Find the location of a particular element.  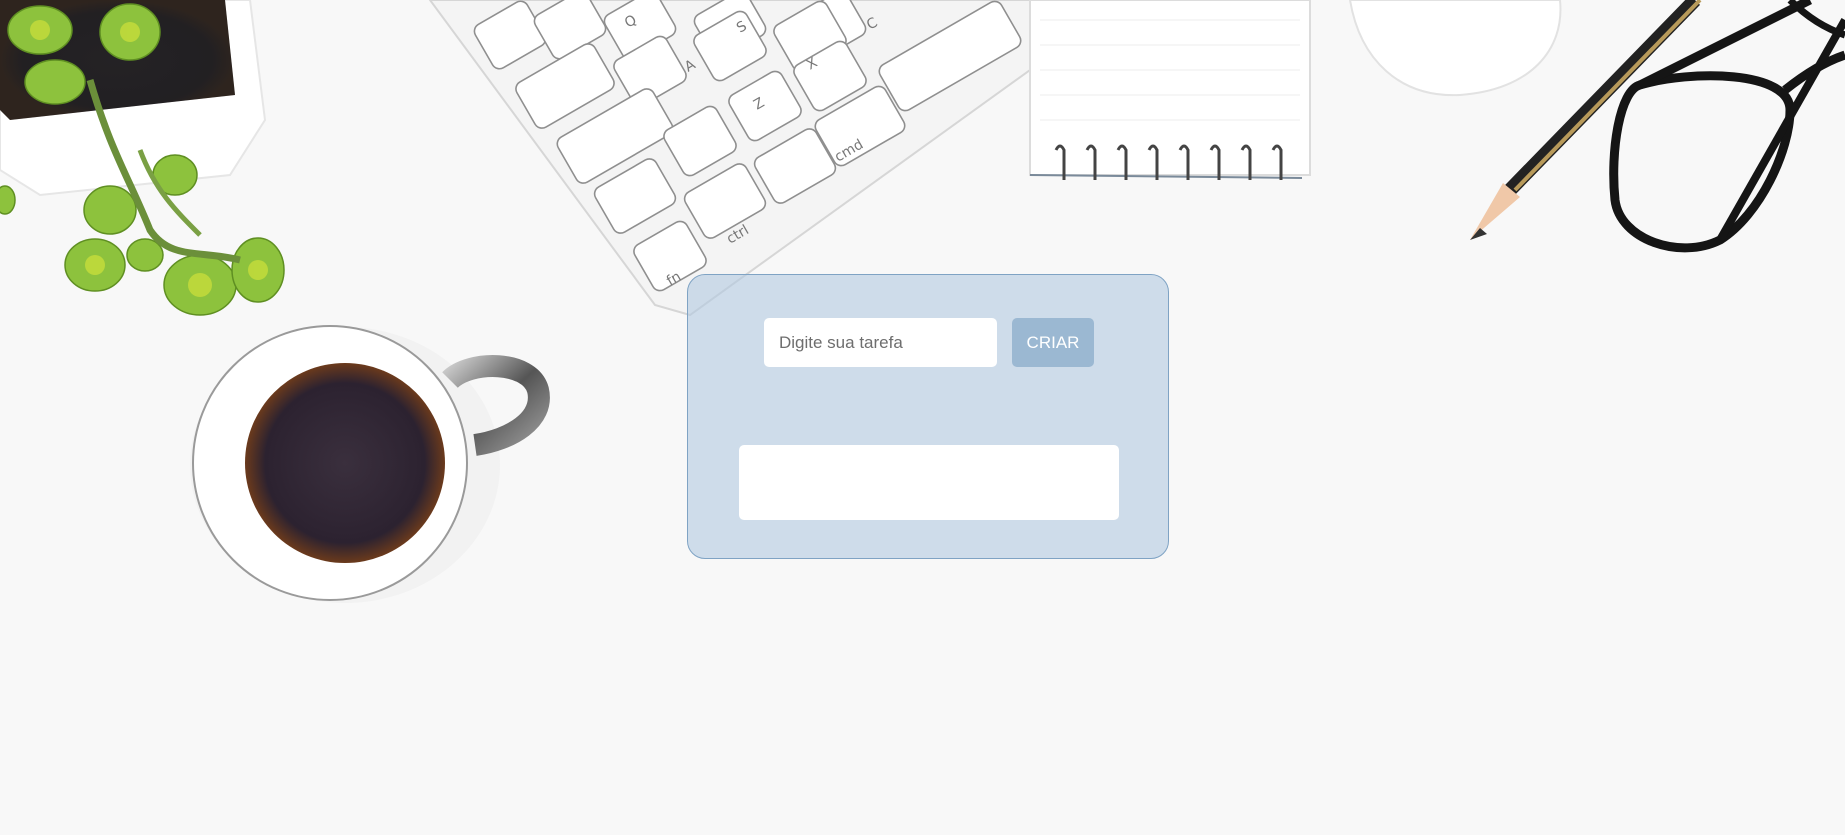

keyboard-image: Q S A C X Z cmd ctrl fn is located at coordinates (735, 158).